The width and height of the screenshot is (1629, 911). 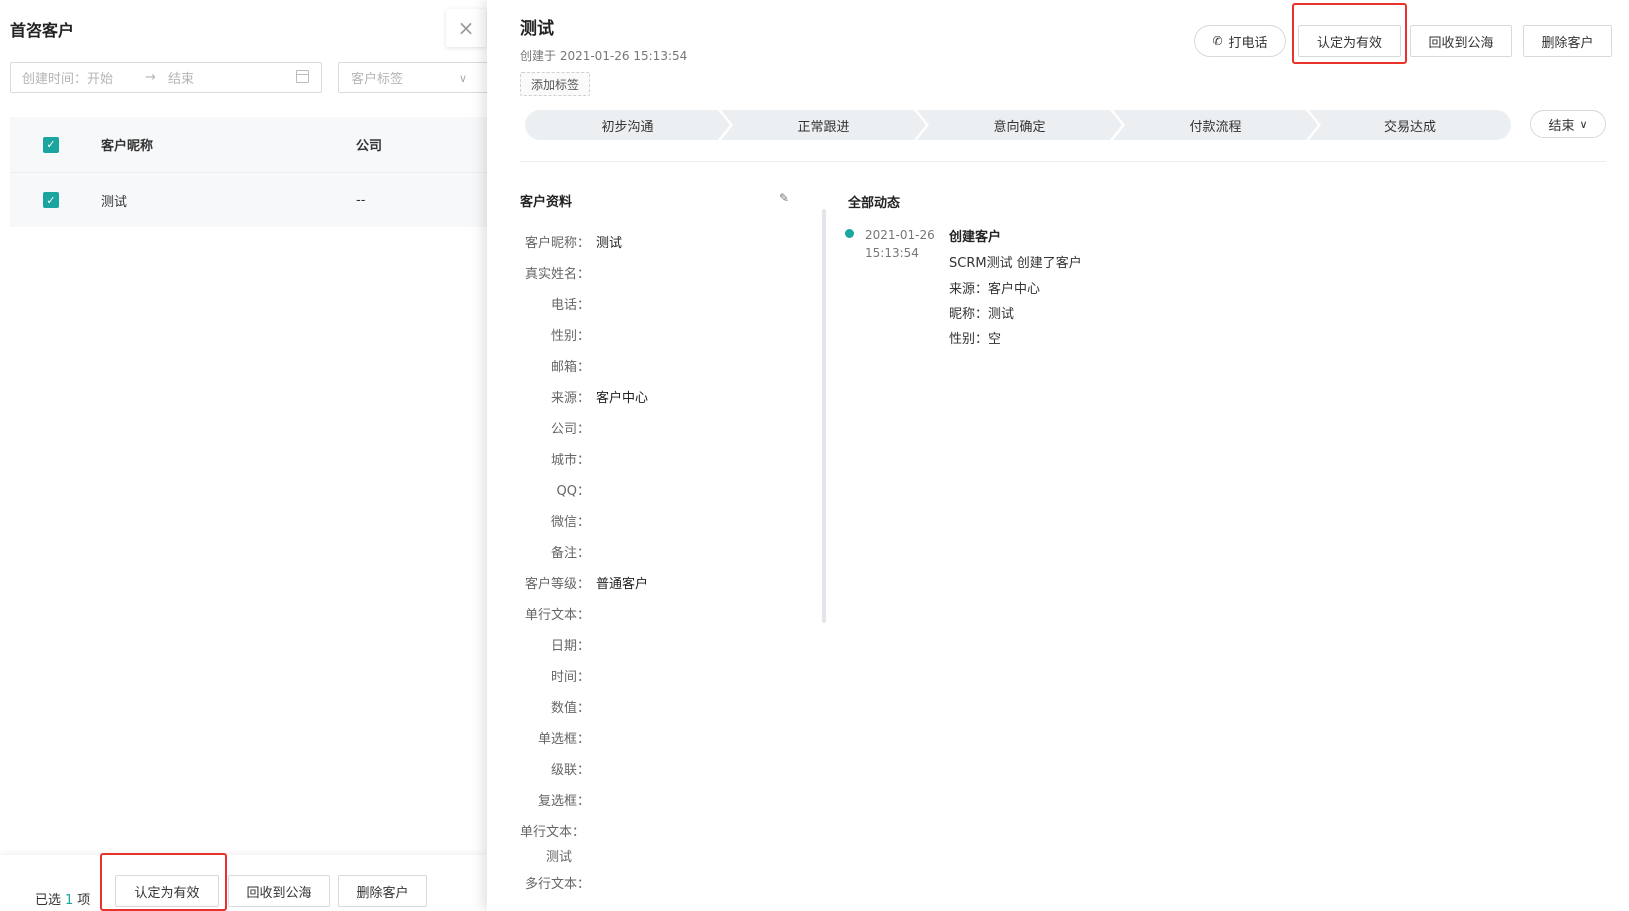 I want to click on activity-section-title: 全部动态, so click(x=874, y=203).